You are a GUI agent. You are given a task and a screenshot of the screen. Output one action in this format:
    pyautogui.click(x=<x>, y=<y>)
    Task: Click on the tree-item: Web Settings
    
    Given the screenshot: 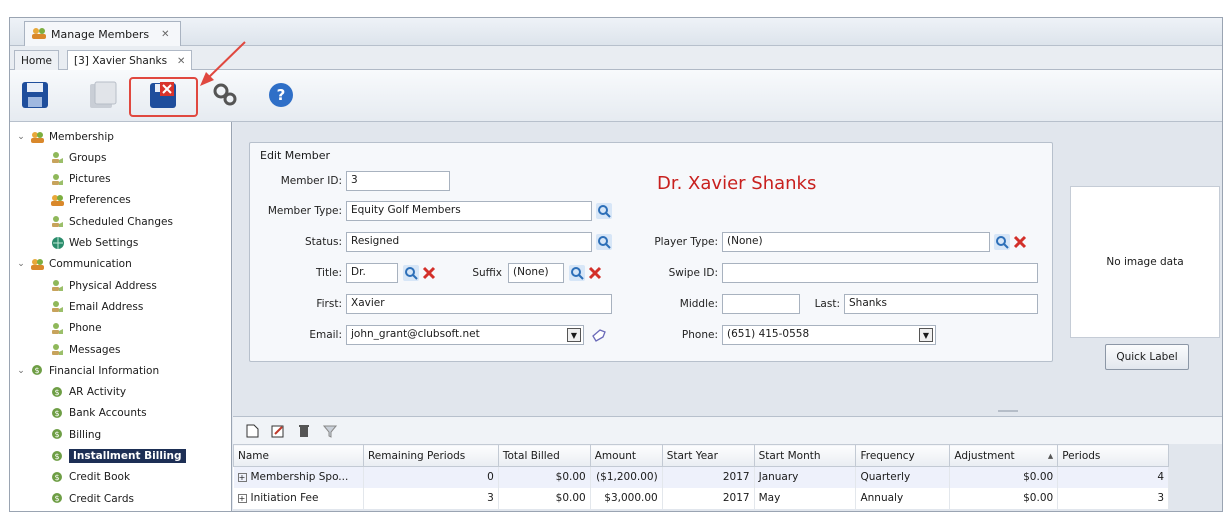 What is the action you would take?
    pyautogui.click(x=94, y=243)
    